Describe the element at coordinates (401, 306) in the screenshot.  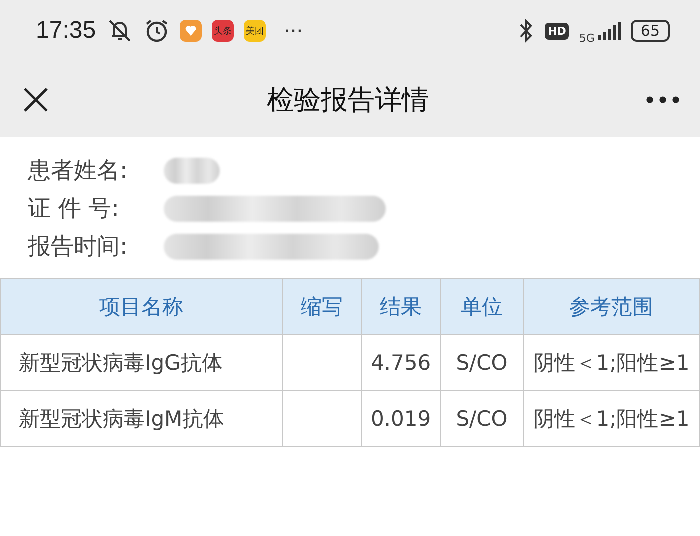
I see `column-header: 结果` at that location.